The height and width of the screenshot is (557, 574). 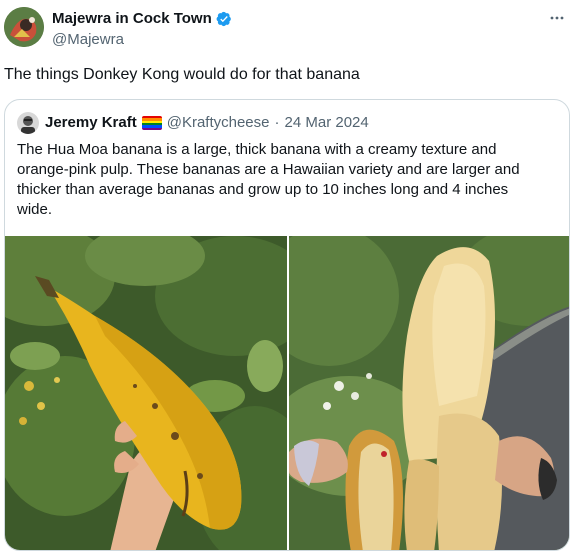 I want to click on quoted-avatar, so click(x=28, y=123).